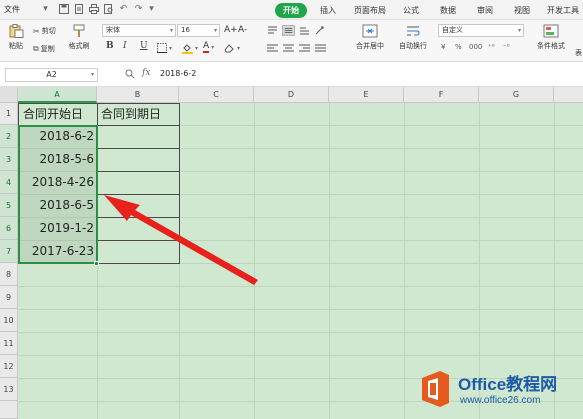 This screenshot has width=583, height=419. I want to click on save-icon, so click(63, 9).